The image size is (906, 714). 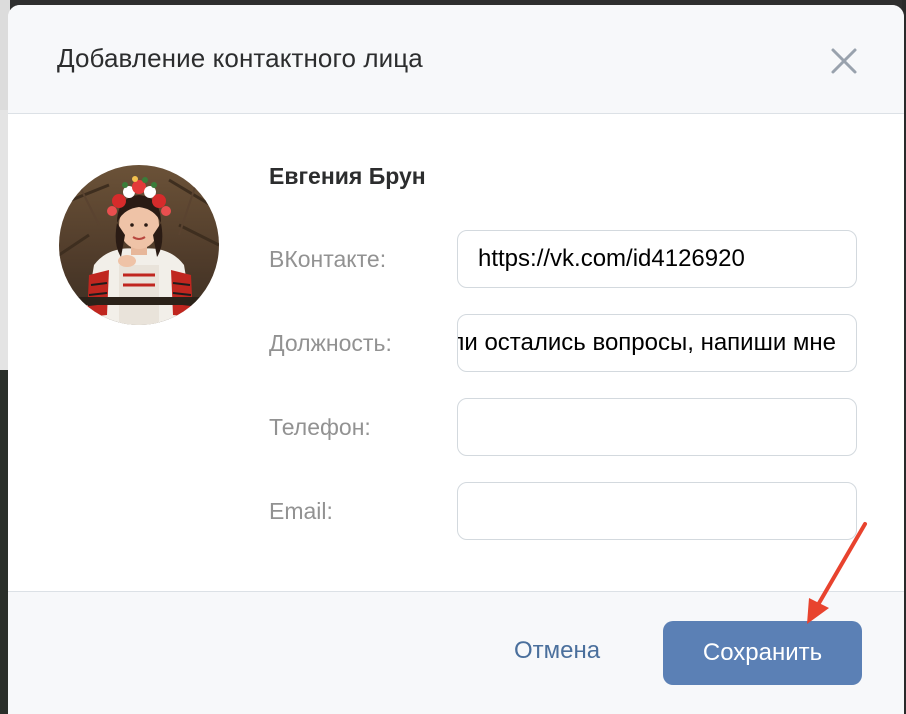 I want to click on vk-link-input, so click(x=657, y=259).